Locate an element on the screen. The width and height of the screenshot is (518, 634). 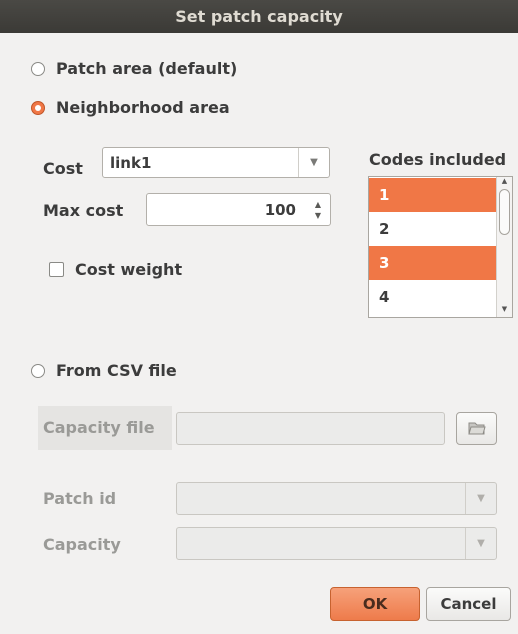
cost-weight-checkbox is located at coordinates (56, 269).